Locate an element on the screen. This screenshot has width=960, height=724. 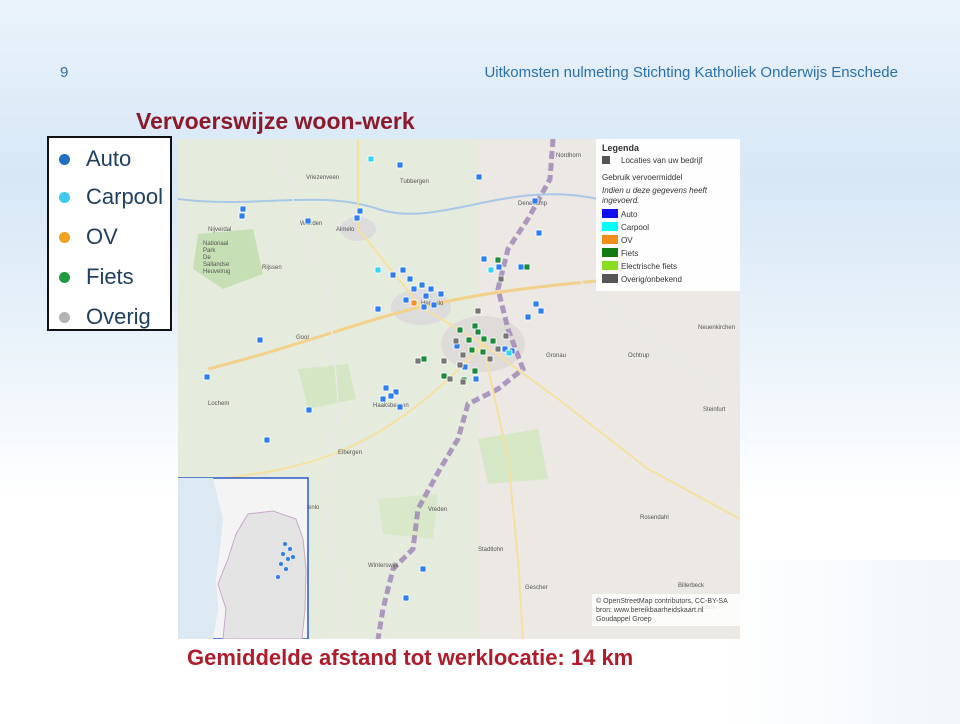
map-legend-note: Indien u deze gegevens heeft is located at coordinates (655, 190).